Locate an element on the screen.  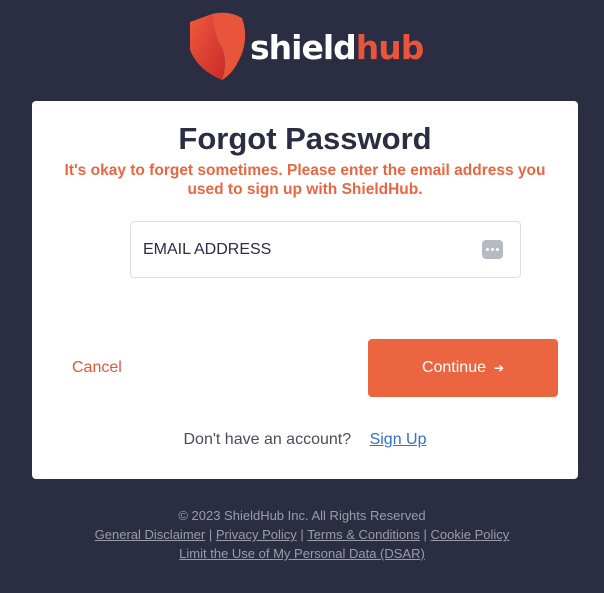
autofill-dots-icon is located at coordinates (492, 249).